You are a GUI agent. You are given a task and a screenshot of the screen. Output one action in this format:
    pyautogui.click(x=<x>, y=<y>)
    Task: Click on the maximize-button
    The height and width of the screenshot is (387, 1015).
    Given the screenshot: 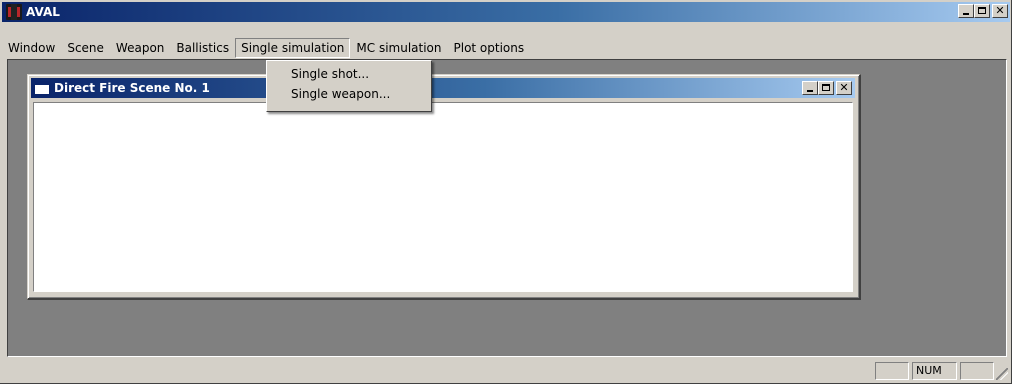 What is the action you would take?
    pyautogui.click(x=982, y=11)
    